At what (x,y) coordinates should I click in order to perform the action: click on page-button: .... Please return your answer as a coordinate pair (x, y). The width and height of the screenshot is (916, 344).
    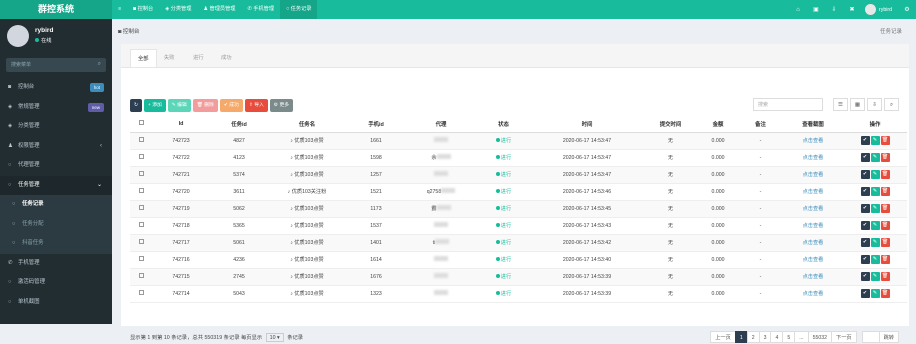
    Looking at the image, I should click on (801, 337).